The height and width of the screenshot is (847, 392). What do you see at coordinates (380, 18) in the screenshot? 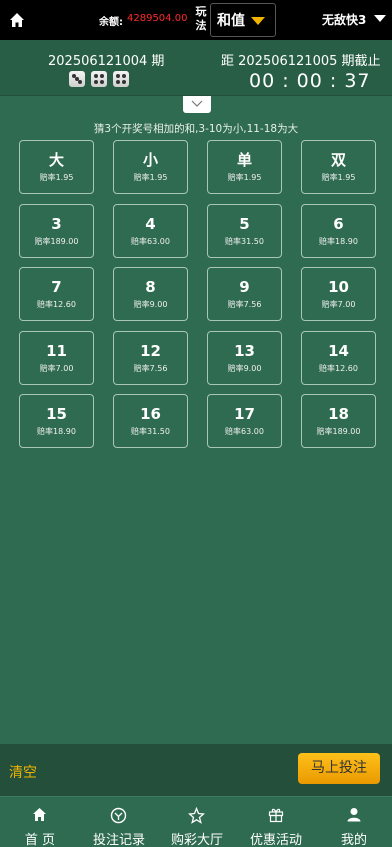
I see `caret-down-icon` at bounding box center [380, 18].